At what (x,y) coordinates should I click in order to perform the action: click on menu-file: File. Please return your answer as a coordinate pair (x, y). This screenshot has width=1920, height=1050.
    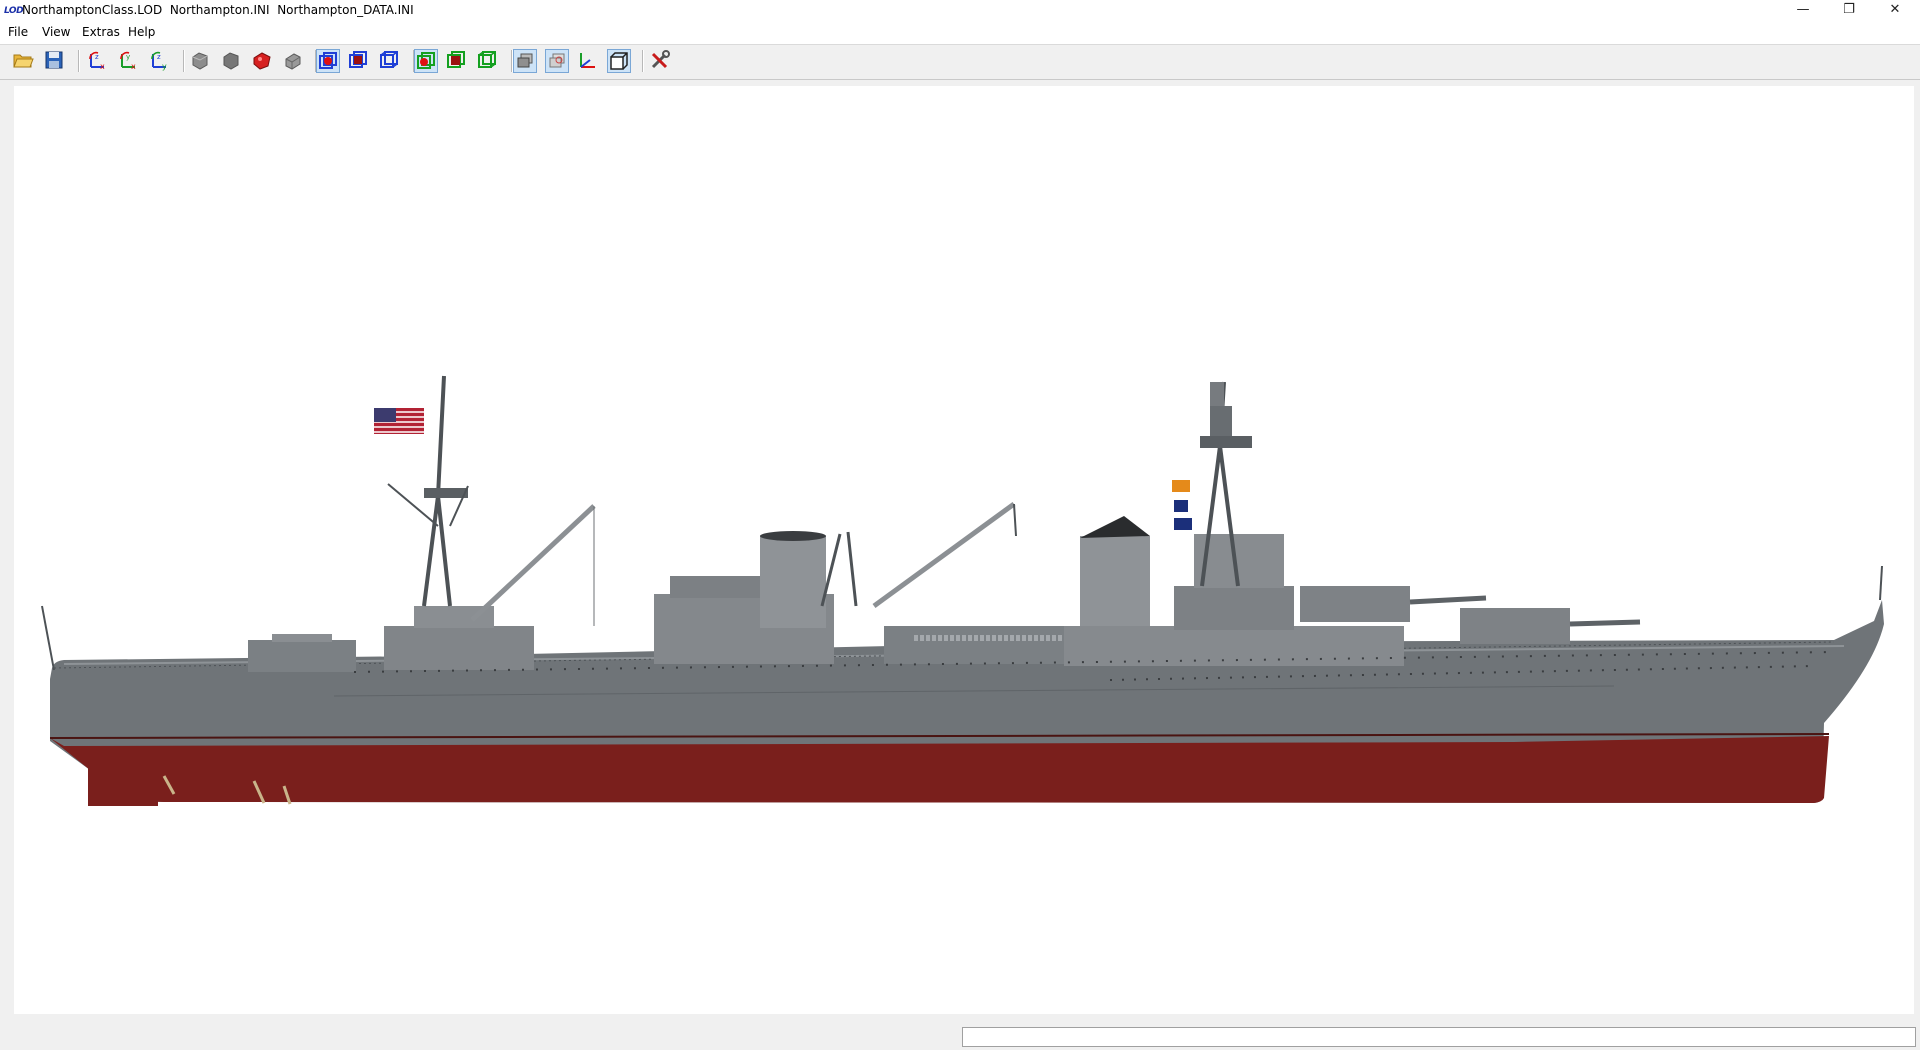
    Looking at the image, I should click on (18, 32).